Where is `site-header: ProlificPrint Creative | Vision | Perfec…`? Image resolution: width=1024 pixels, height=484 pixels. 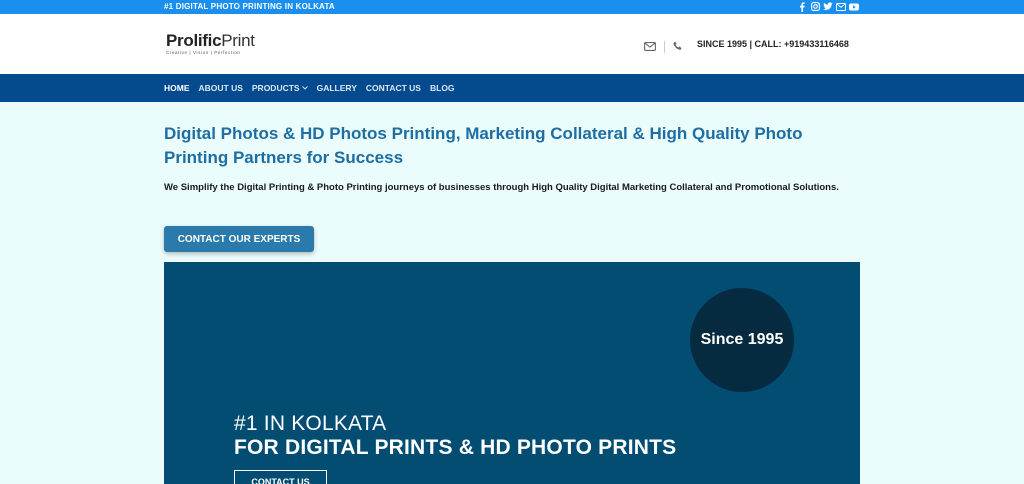 site-header: ProlificPrint Creative | Vision | Perfec… is located at coordinates (512, 44).